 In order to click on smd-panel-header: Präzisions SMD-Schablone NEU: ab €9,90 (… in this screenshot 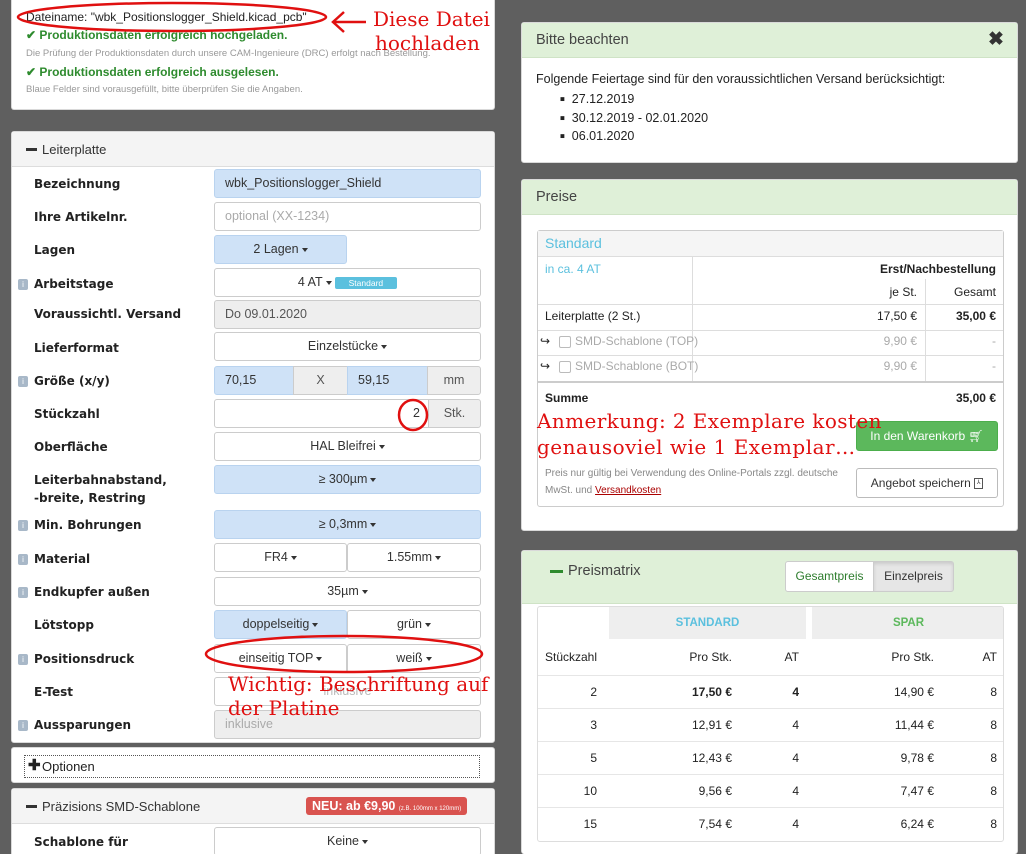, I will do `click(253, 806)`.